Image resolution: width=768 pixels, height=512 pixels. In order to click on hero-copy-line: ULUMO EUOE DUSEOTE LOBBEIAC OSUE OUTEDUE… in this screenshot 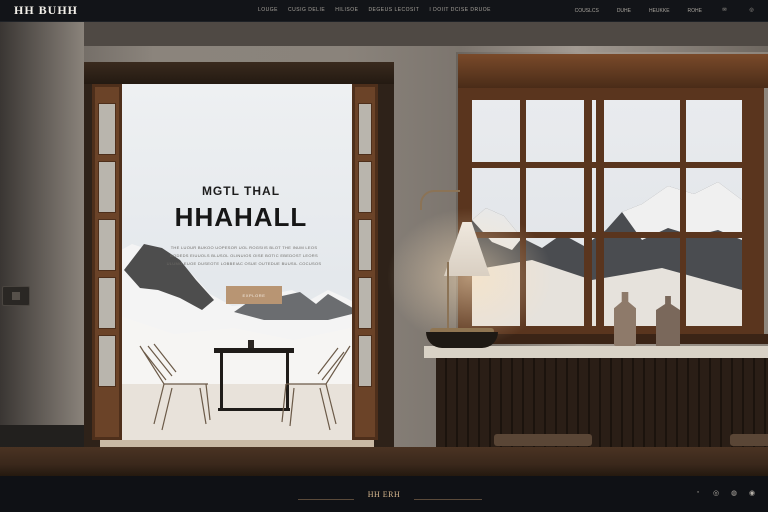, I will do `click(244, 263)`.